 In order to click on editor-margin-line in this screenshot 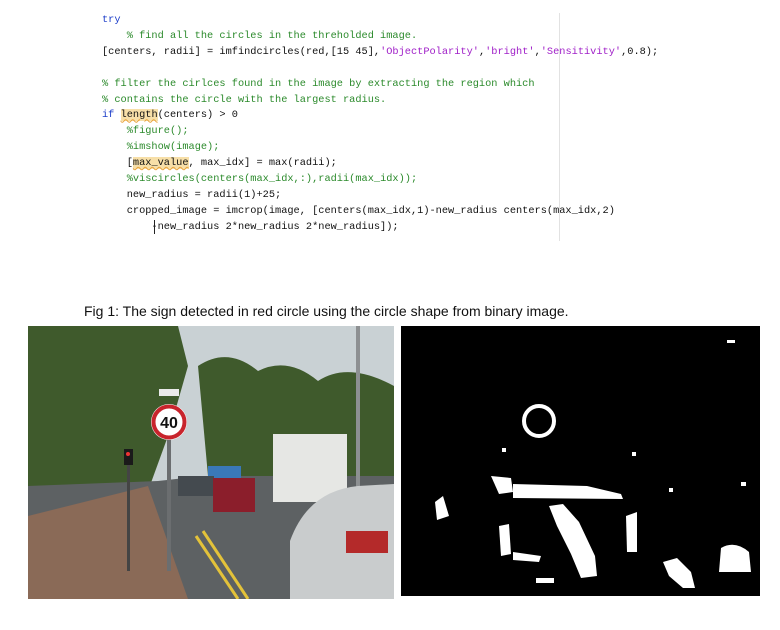, I will do `click(559, 127)`.